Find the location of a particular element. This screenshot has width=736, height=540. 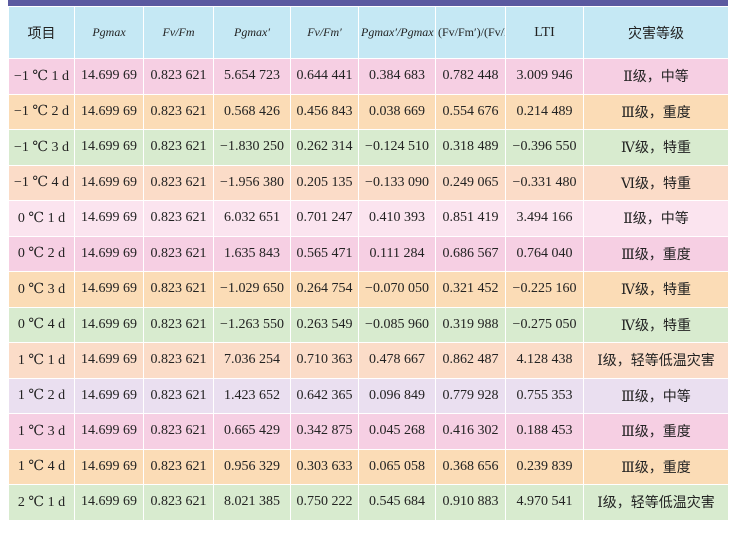

header-fv-fm-ratio: (Fv/Fm′)/(Fv/Fm) is located at coordinates (470, 32).